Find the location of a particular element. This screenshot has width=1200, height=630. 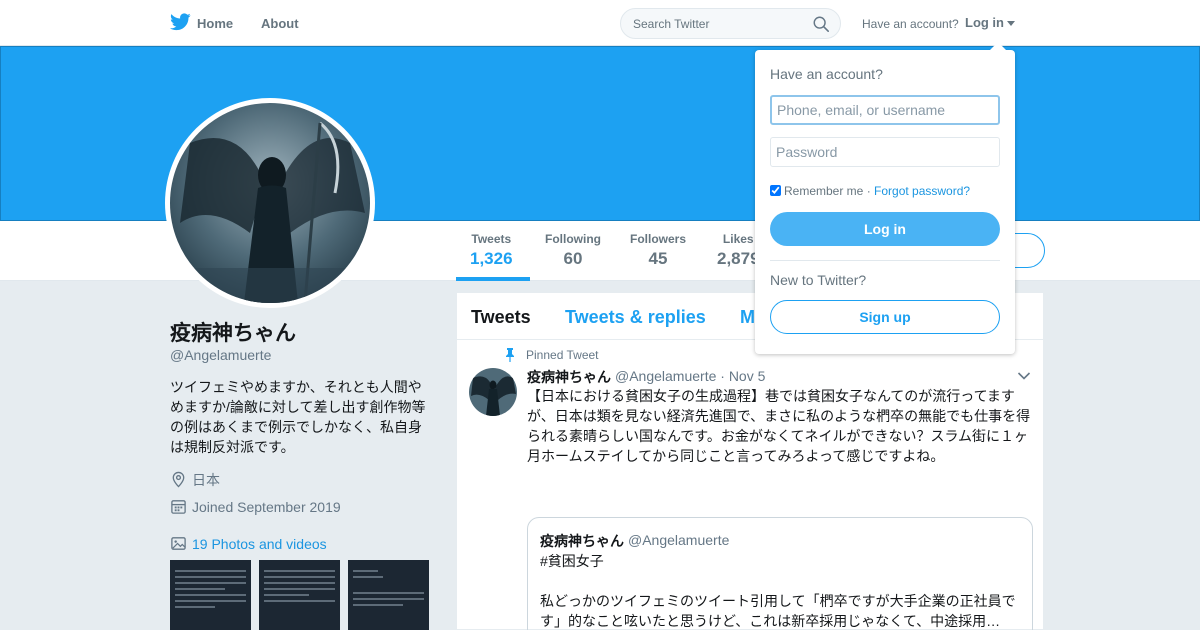

tab-tweets-replies: Tweets & replies is located at coordinates (635, 317).